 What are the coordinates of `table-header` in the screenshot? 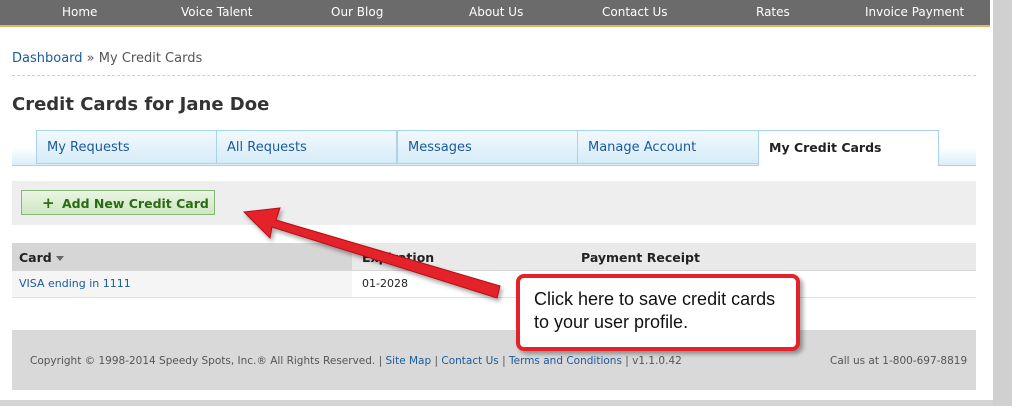 It's located at (494, 257).